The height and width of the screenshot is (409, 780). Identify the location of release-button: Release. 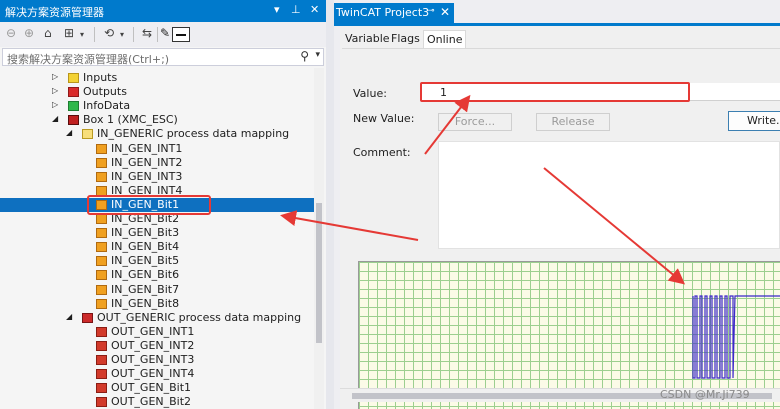
(573, 122).